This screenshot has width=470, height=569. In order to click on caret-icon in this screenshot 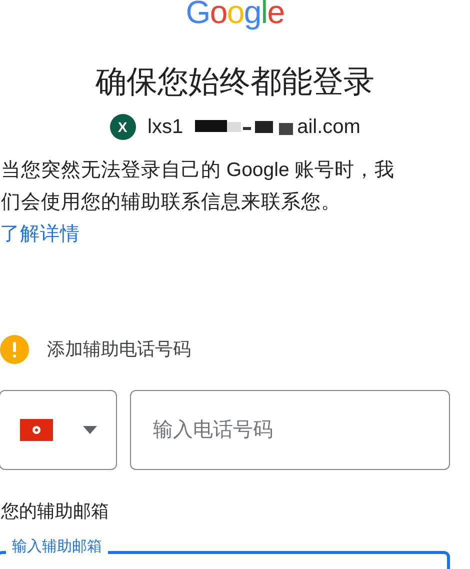, I will do `click(90, 430)`.